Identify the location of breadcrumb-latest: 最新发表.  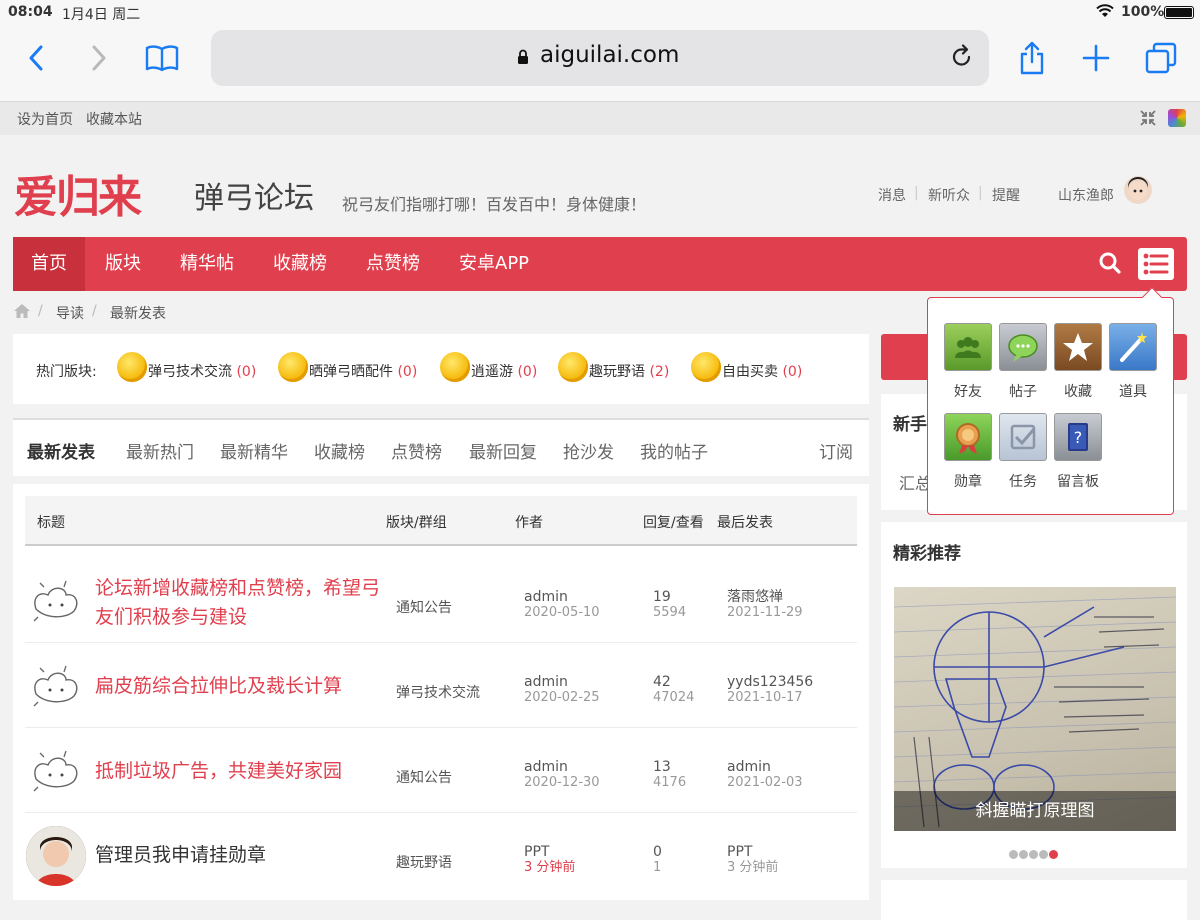
(138, 314).